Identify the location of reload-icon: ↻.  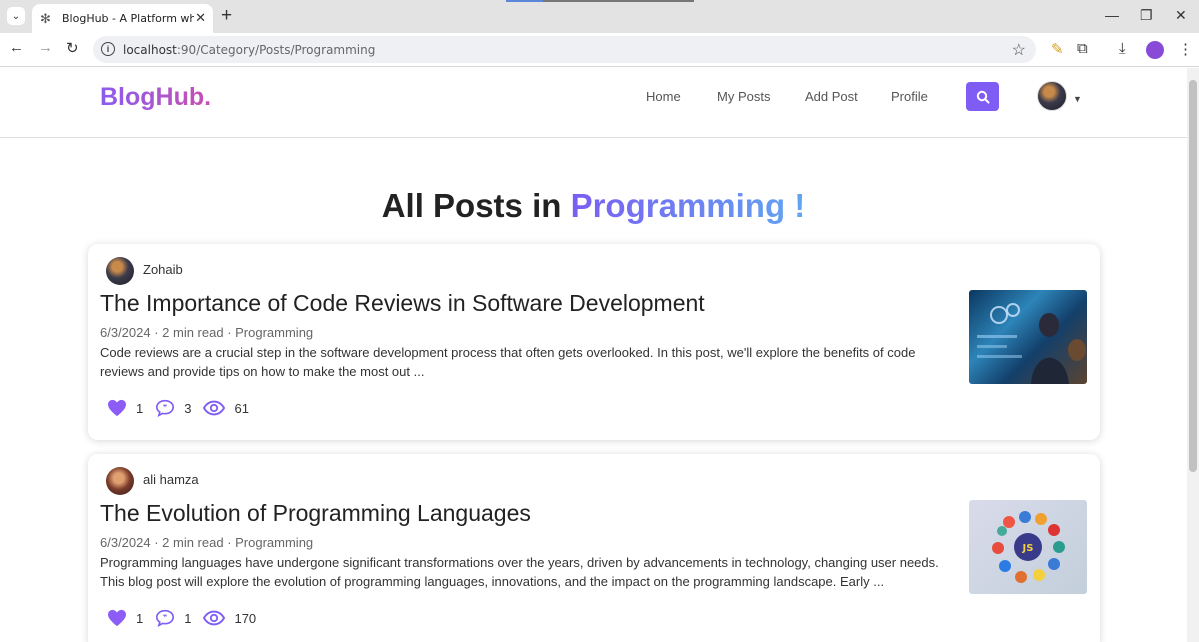
(72, 48).